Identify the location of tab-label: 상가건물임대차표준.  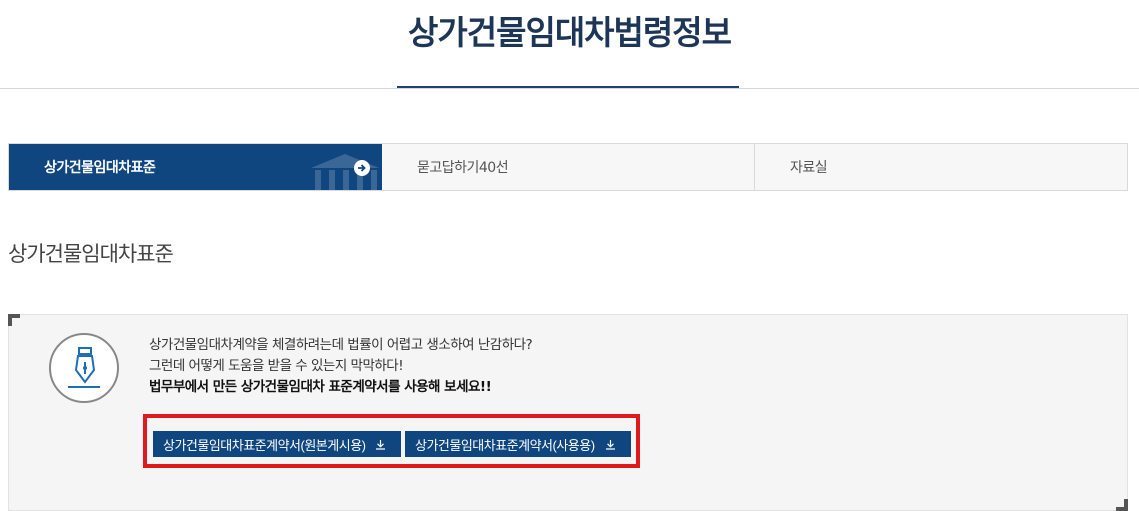
(100, 168).